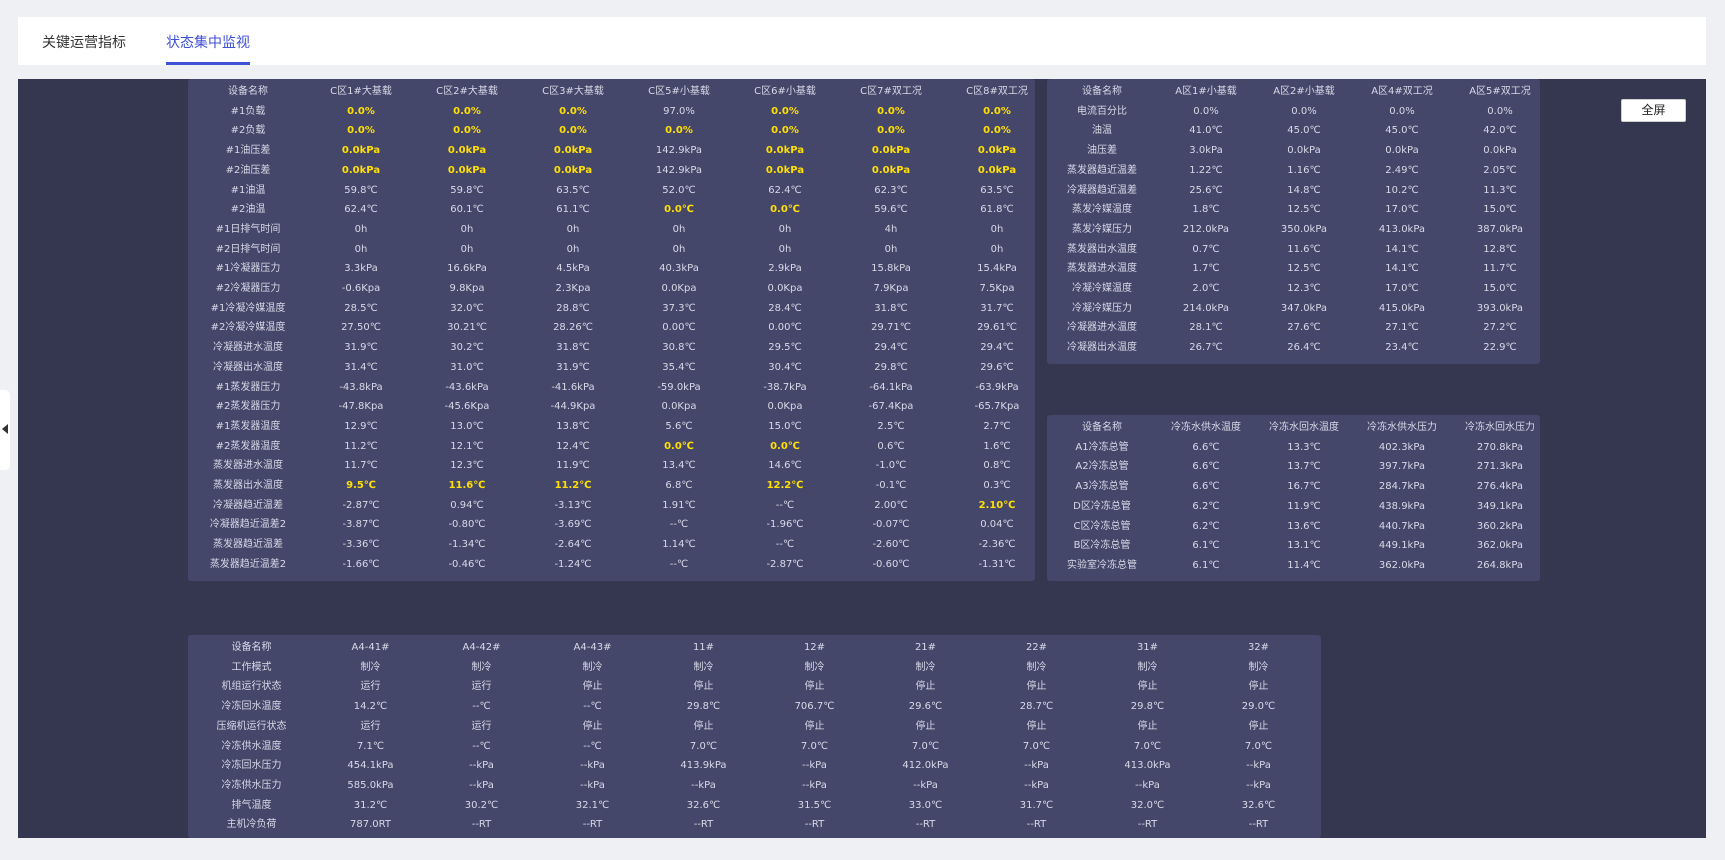 The width and height of the screenshot is (1725, 860). Describe the element at coordinates (1500, 190) in the screenshot. I see `table-cell: 11.3℃` at that location.